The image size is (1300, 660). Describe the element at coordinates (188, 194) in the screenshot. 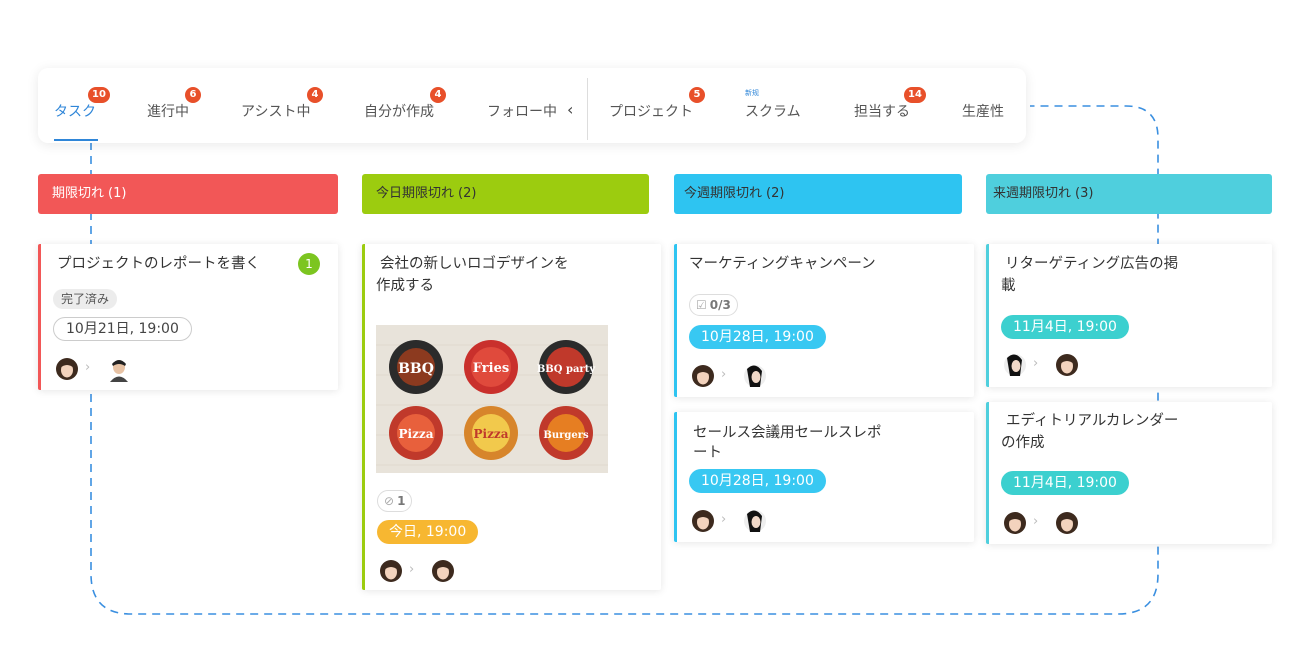

I see `column-header-overdue: 期限切れ (1)` at that location.